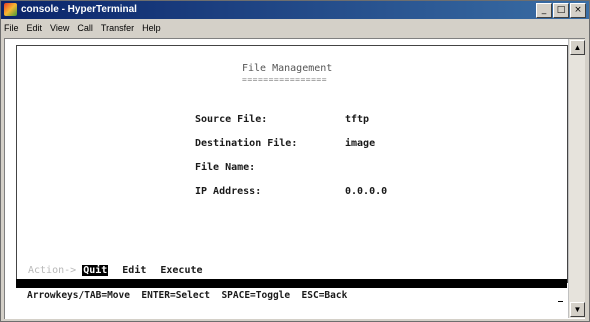 This screenshot has height=322, width=590. I want to click on title-underline: ================, so click(285, 79).